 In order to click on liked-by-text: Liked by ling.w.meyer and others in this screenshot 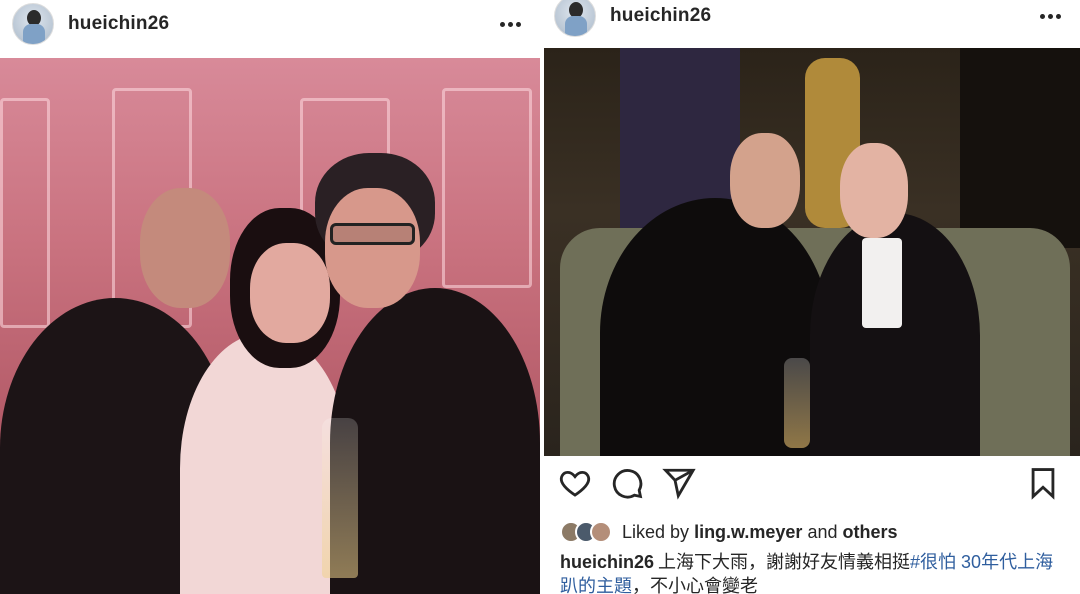, I will do `click(760, 532)`.